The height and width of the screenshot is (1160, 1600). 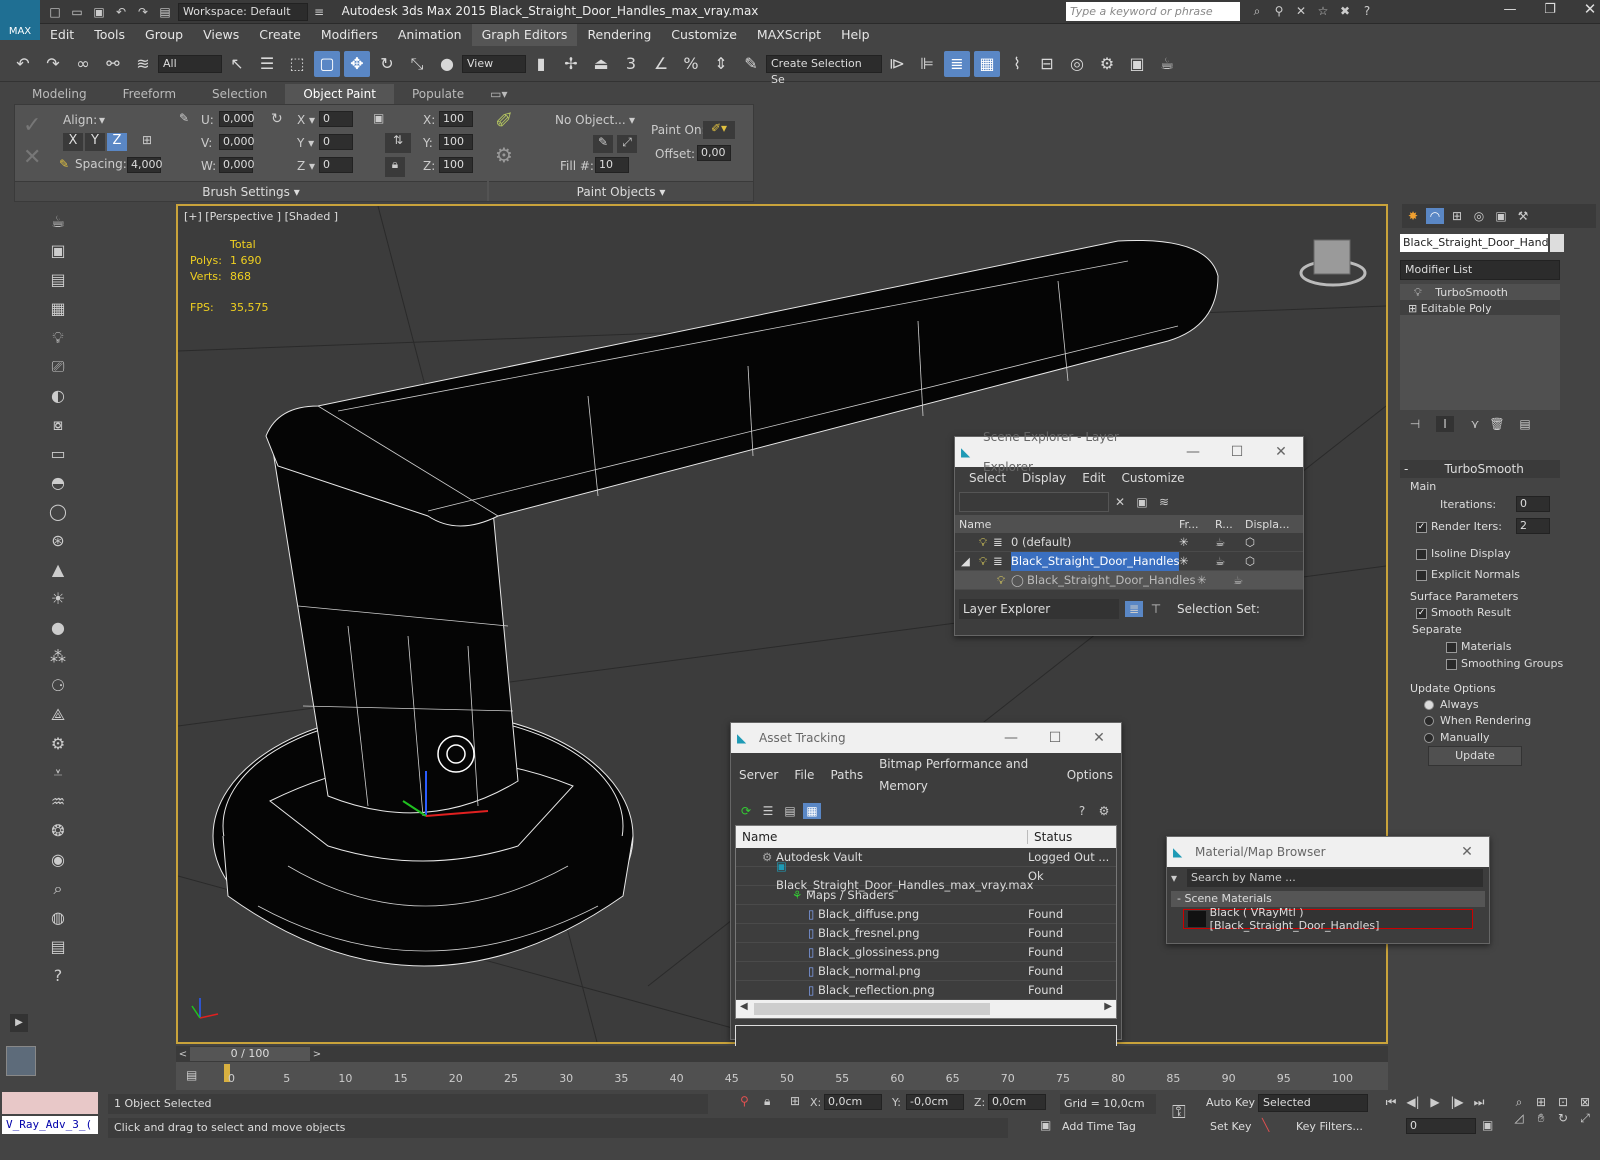 I want to click on browser-options-icon: ▾, so click(x=1179, y=878).